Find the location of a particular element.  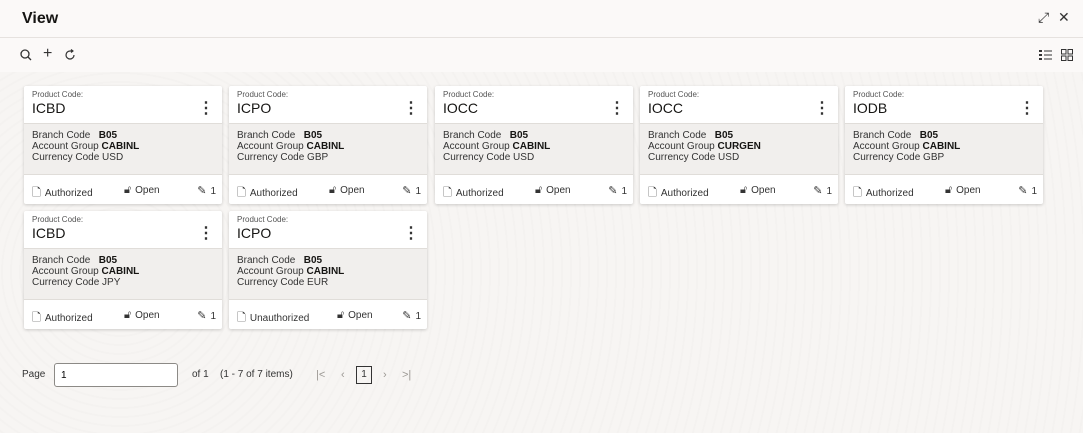

next-page-icon: › is located at coordinates (385, 375).